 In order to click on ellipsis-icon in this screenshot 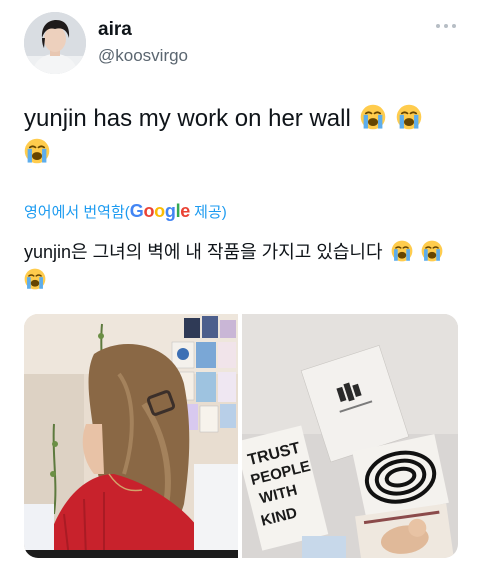, I will do `click(447, 26)`.